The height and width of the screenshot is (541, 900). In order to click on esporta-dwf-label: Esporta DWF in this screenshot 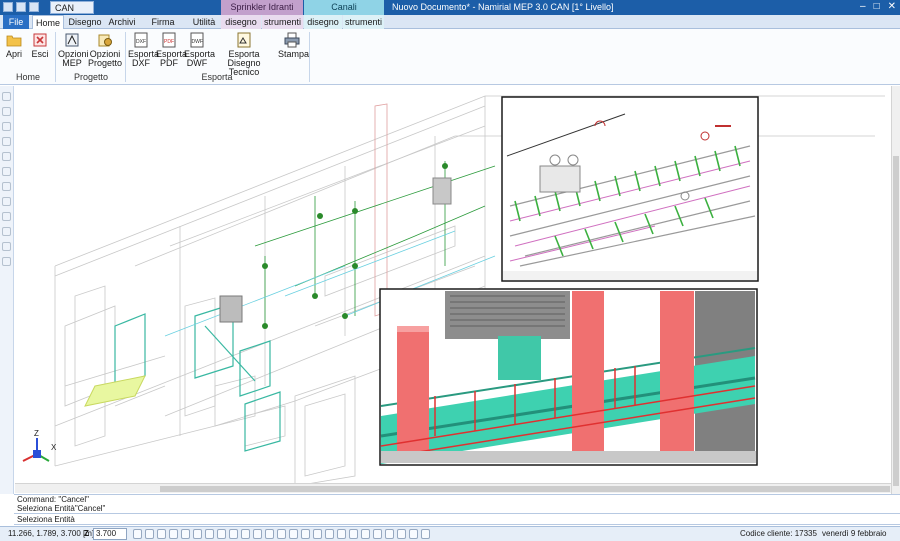, I will do `click(200, 58)`.